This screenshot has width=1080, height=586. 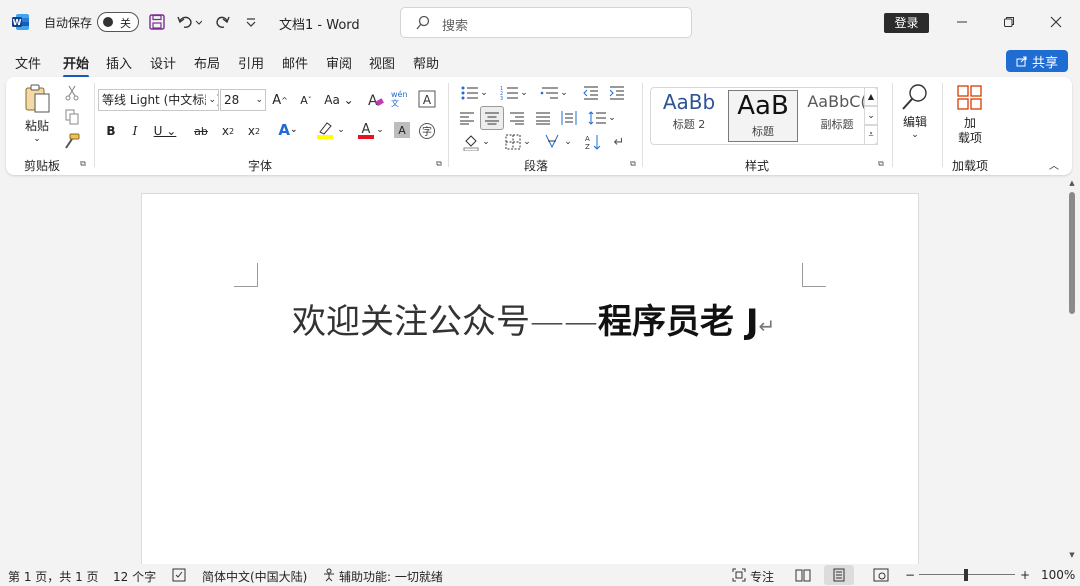 I want to click on scrollbar-thumb, so click(x=1072, y=253).